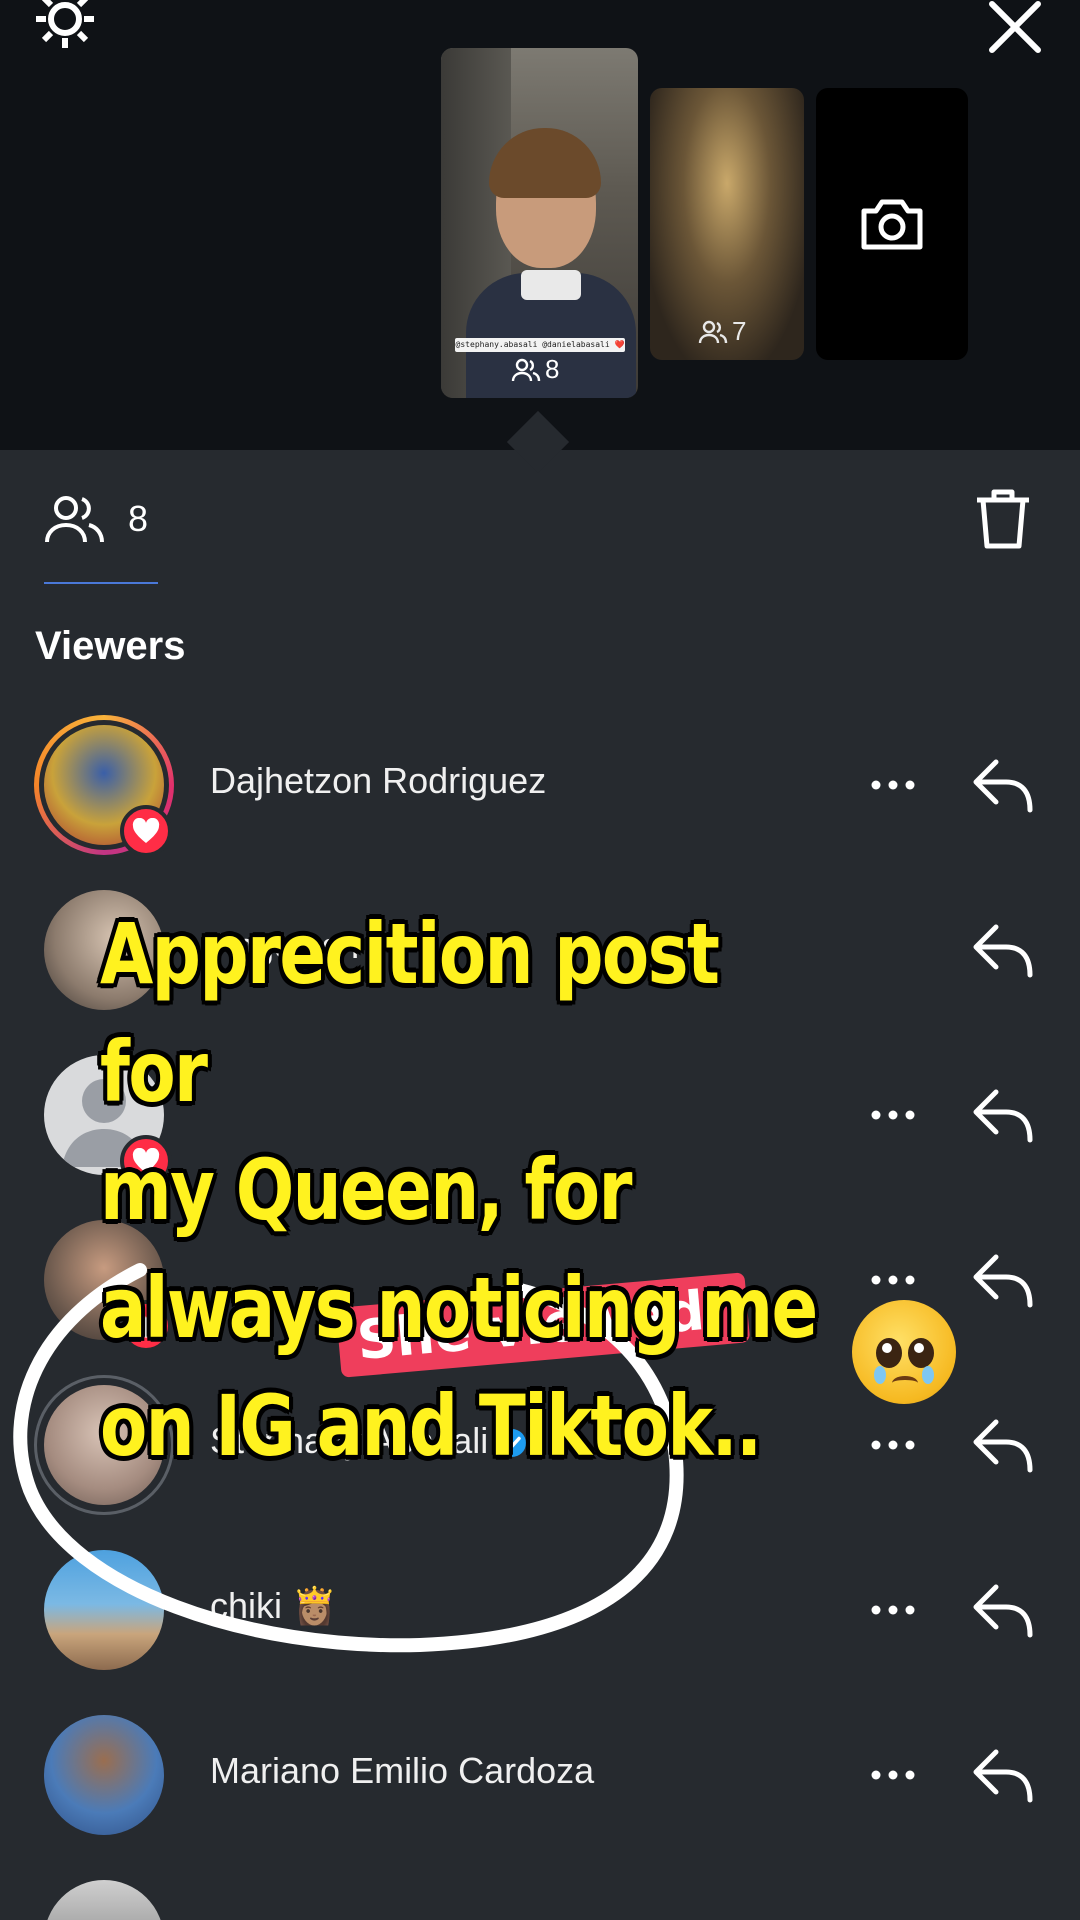  I want to click on pleading-face-emoji-icon, so click(904, 1352).